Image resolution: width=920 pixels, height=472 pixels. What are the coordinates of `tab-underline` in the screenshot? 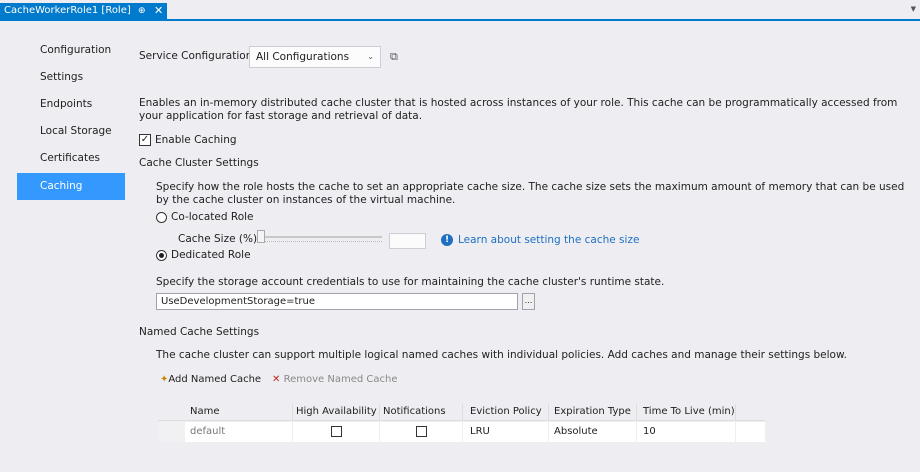 It's located at (460, 20).